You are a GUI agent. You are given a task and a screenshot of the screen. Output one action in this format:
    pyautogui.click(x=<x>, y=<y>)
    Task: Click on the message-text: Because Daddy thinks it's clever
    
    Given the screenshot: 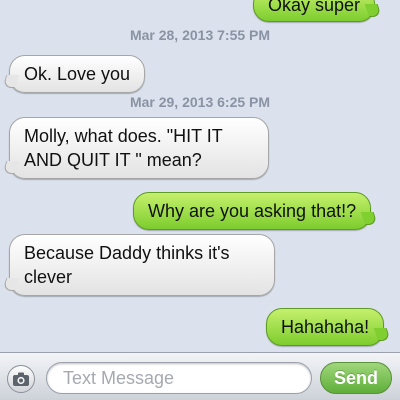 What is the action you would take?
    pyautogui.click(x=127, y=265)
    